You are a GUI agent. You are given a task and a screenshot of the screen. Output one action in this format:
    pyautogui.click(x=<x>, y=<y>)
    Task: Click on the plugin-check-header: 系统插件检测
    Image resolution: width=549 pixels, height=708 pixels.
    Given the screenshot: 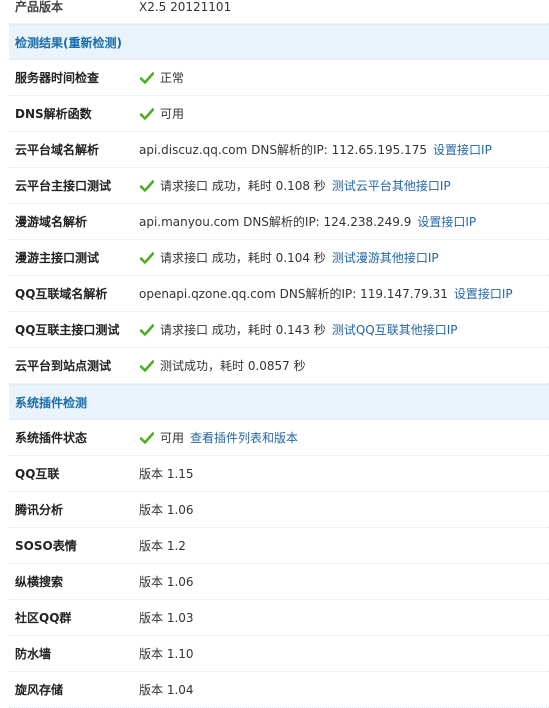 What is the action you would take?
    pyautogui.click(x=279, y=402)
    